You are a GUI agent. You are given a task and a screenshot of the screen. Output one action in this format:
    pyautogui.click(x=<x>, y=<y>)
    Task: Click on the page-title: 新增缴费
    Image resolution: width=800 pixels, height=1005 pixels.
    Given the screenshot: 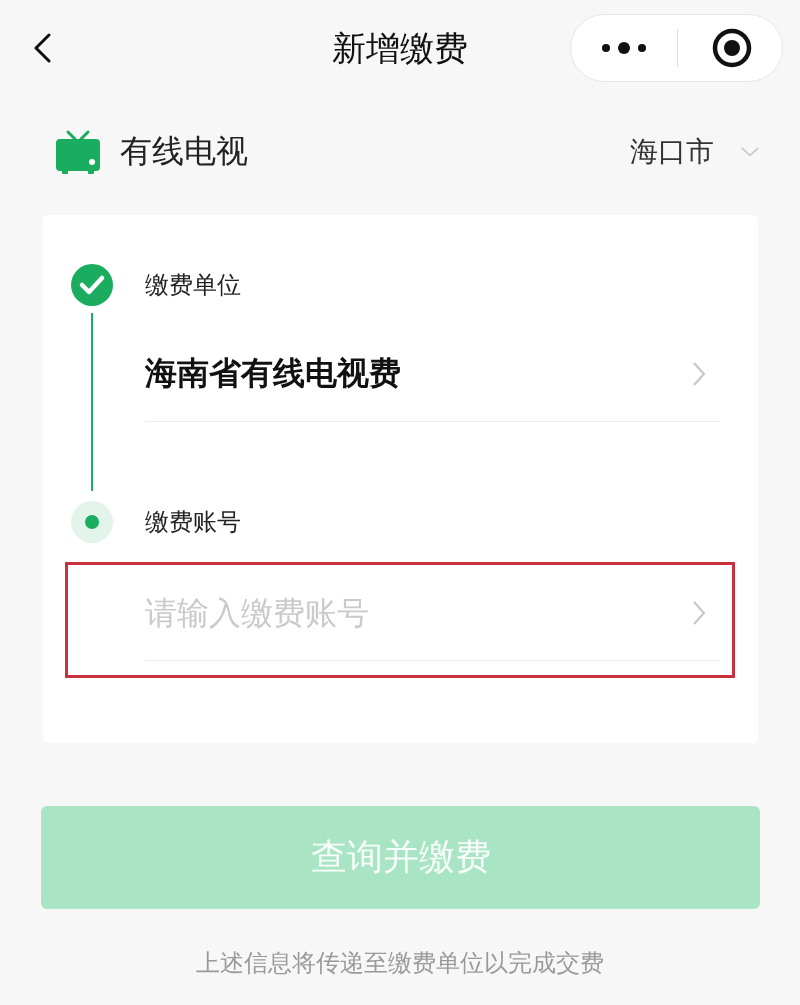 What is the action you would take?
    pyautogui.click(x=400, y=48)
    